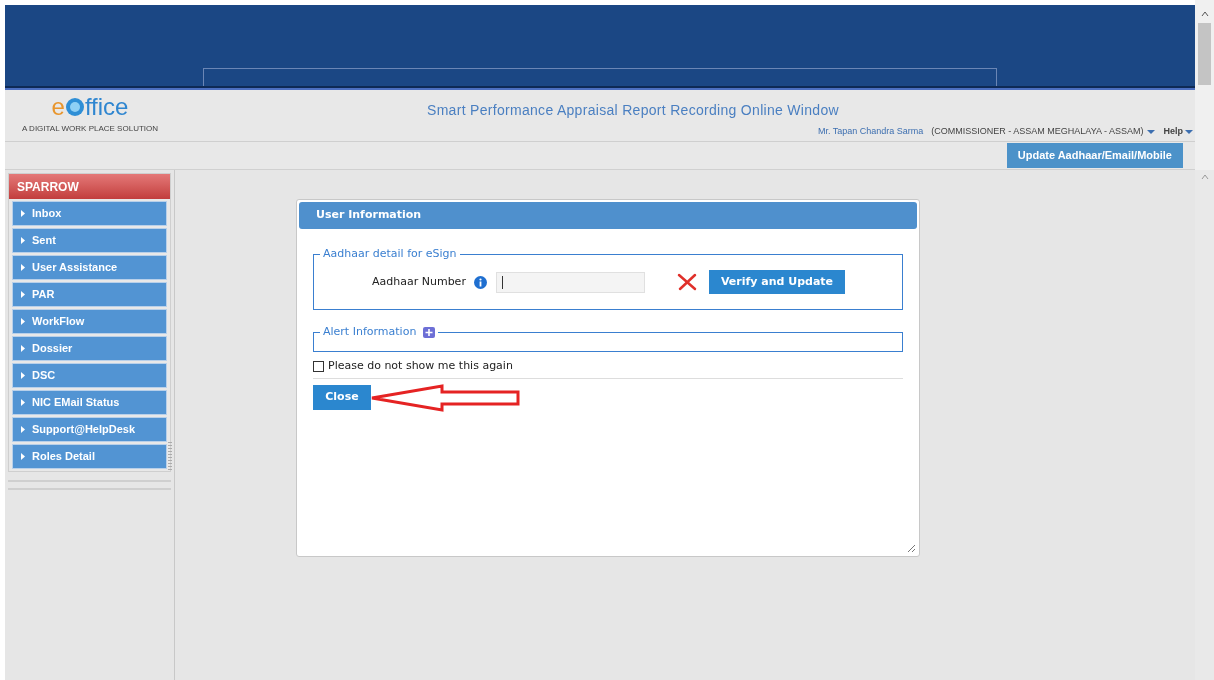 The width and height of the screenshot is (1214, 680). I want to click on dialog-title: User Information, so click(608, 215).